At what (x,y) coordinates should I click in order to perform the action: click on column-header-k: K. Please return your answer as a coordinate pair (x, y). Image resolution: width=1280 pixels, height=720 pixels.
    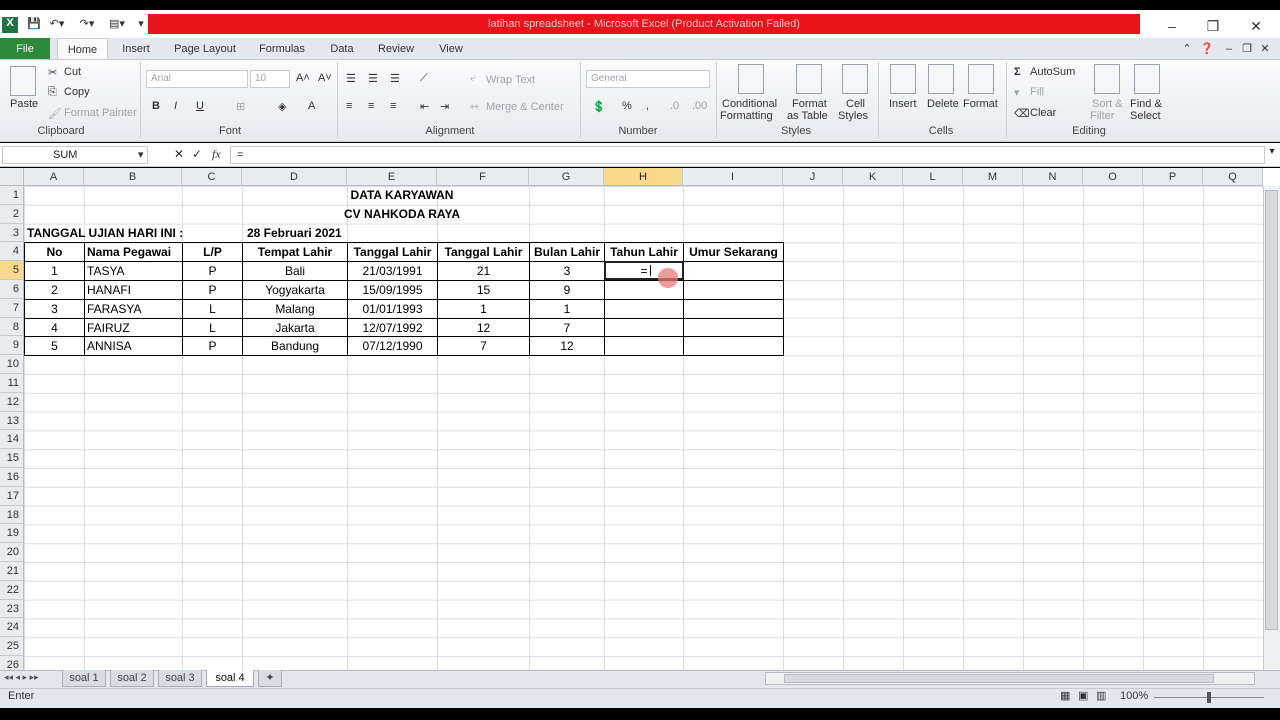
    Looking at the image, I should click on (873, 177).